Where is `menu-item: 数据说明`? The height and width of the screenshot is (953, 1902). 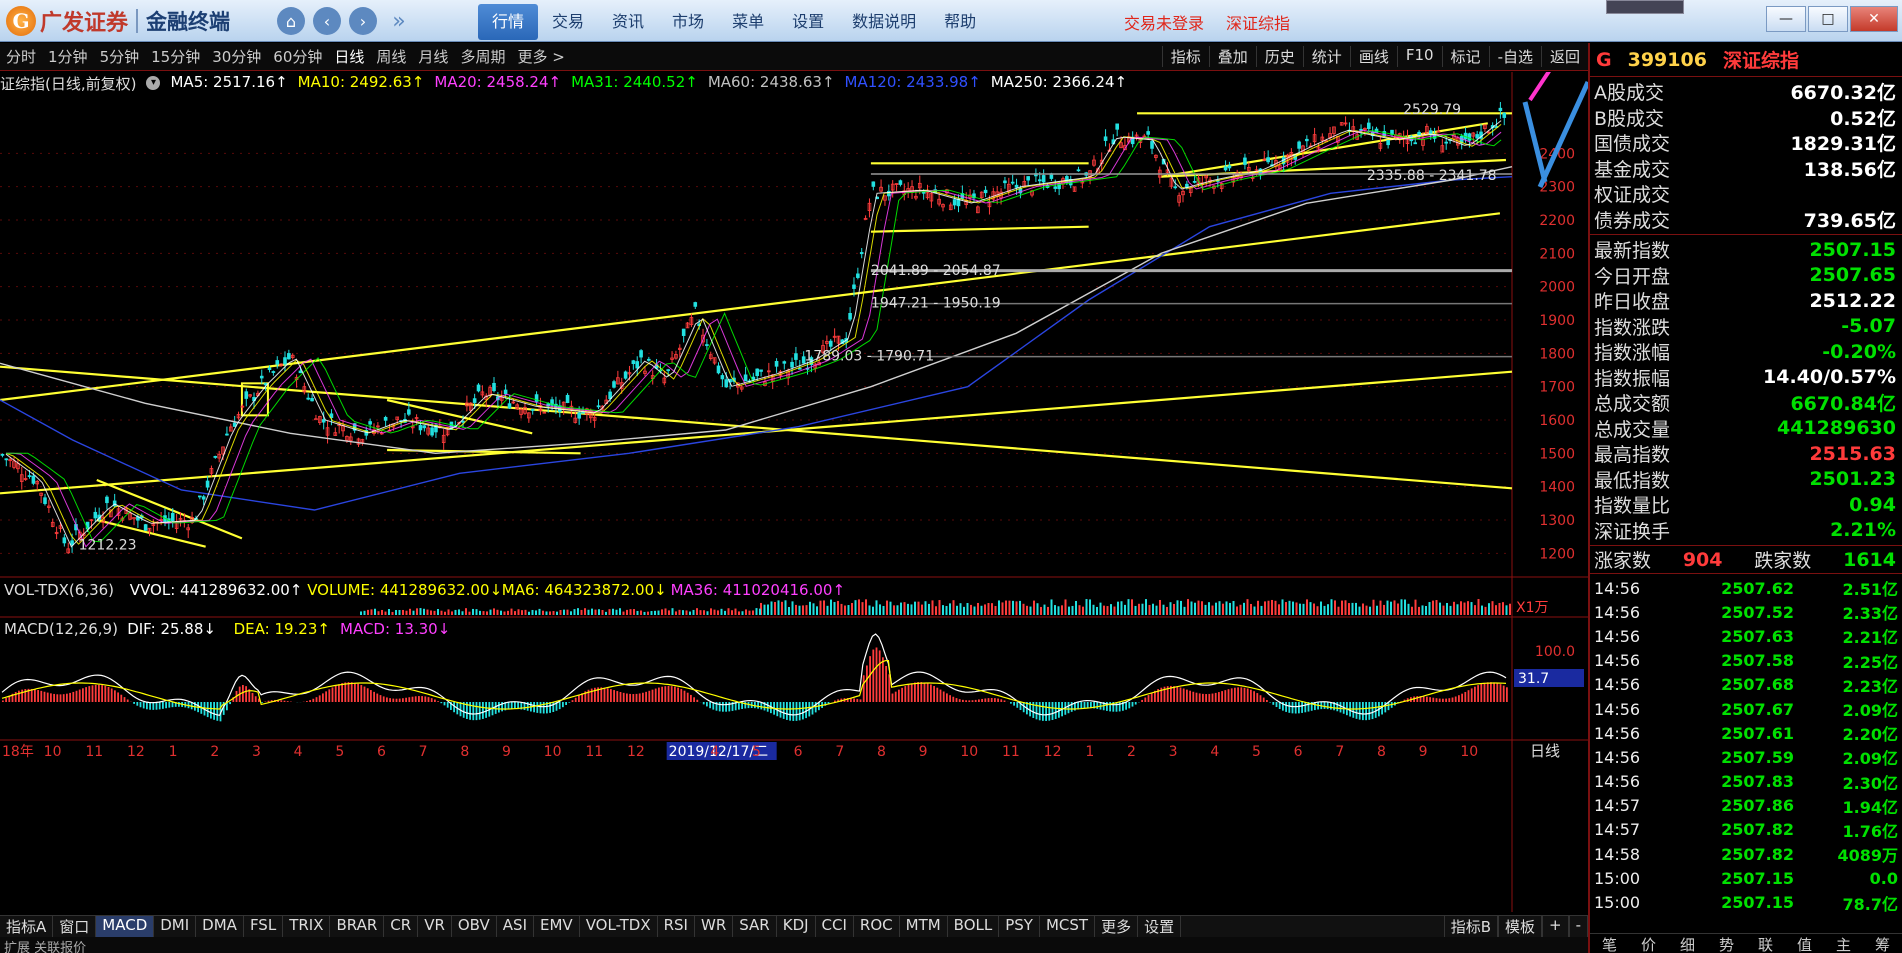
menu-item: 数据说明 is located at coordinates (884, 22).